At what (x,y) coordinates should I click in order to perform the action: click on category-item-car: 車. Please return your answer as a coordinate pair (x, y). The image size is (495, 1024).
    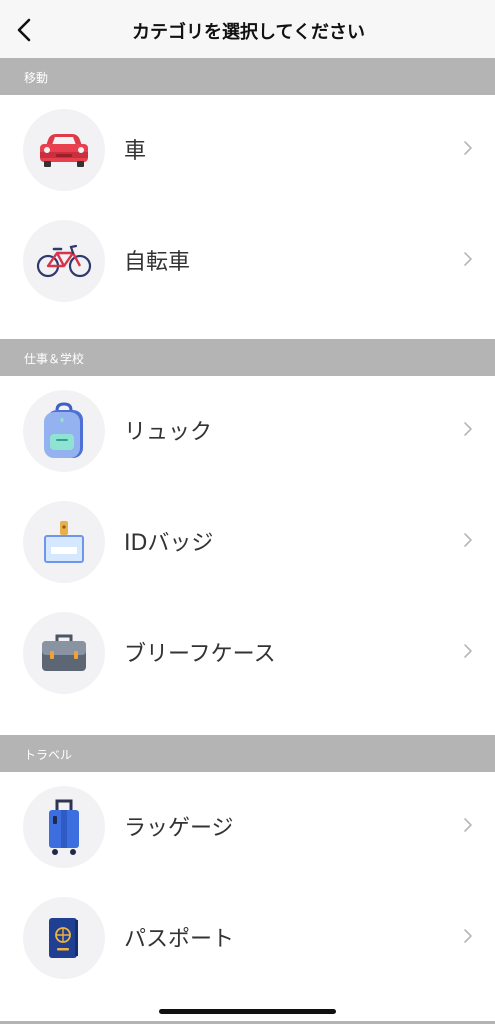
    Looking at the image, I should click on (247, 150).